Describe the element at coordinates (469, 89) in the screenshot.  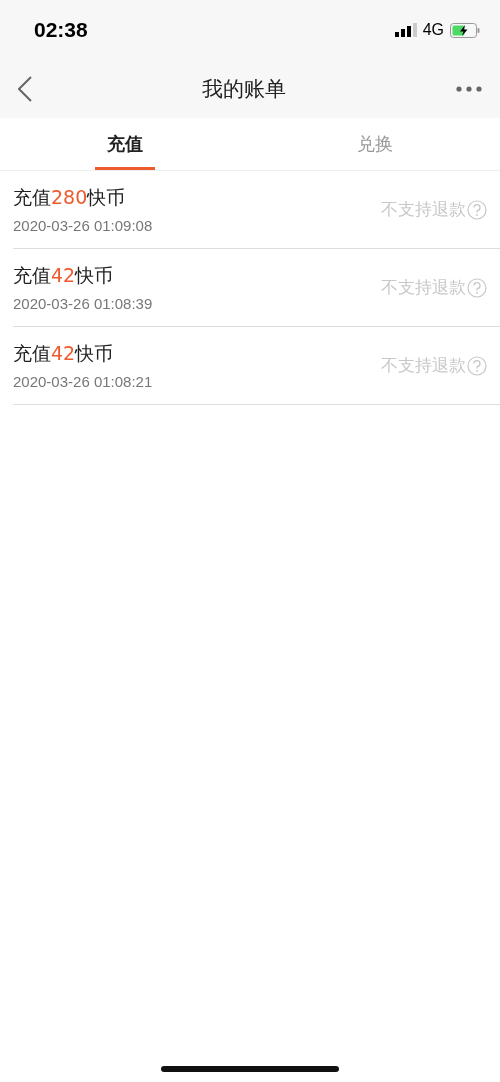
I see `more-icon` at that location.